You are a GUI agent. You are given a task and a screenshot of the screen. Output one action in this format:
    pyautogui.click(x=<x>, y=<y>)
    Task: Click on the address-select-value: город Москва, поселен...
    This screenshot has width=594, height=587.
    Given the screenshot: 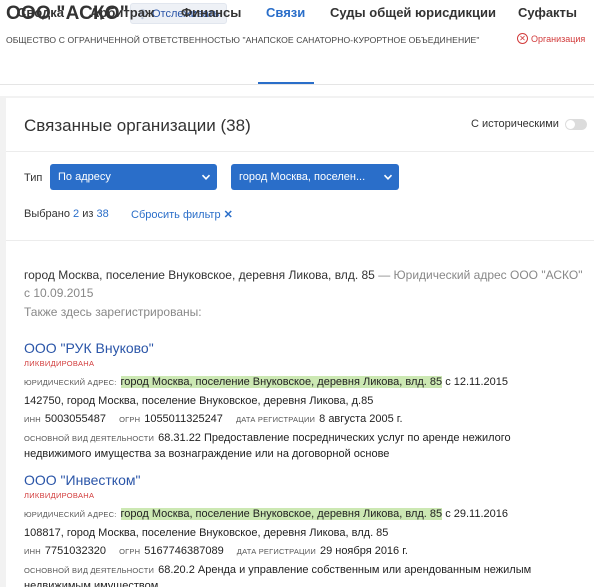 What is the action you would take?
    pyautogui.click(x=302, y=177)
    